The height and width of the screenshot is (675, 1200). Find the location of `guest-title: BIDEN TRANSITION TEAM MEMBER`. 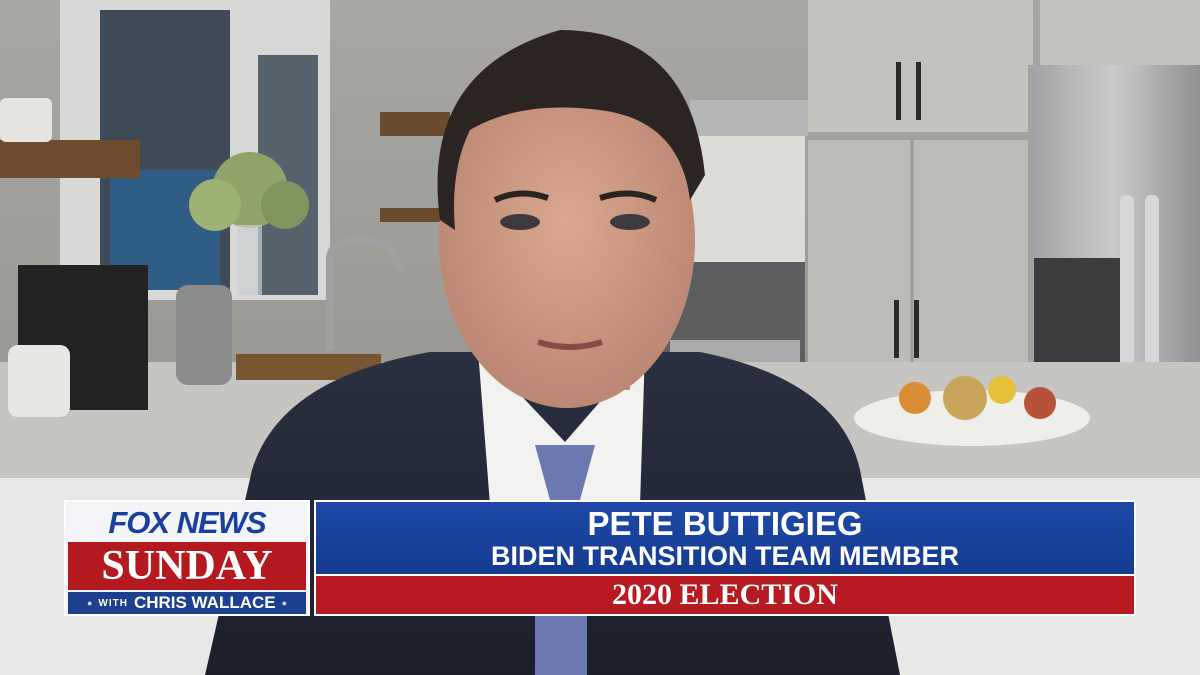

guest-title: BIDEN TRANSITION TEAM MEMBER is located at coordinates (725, 556).